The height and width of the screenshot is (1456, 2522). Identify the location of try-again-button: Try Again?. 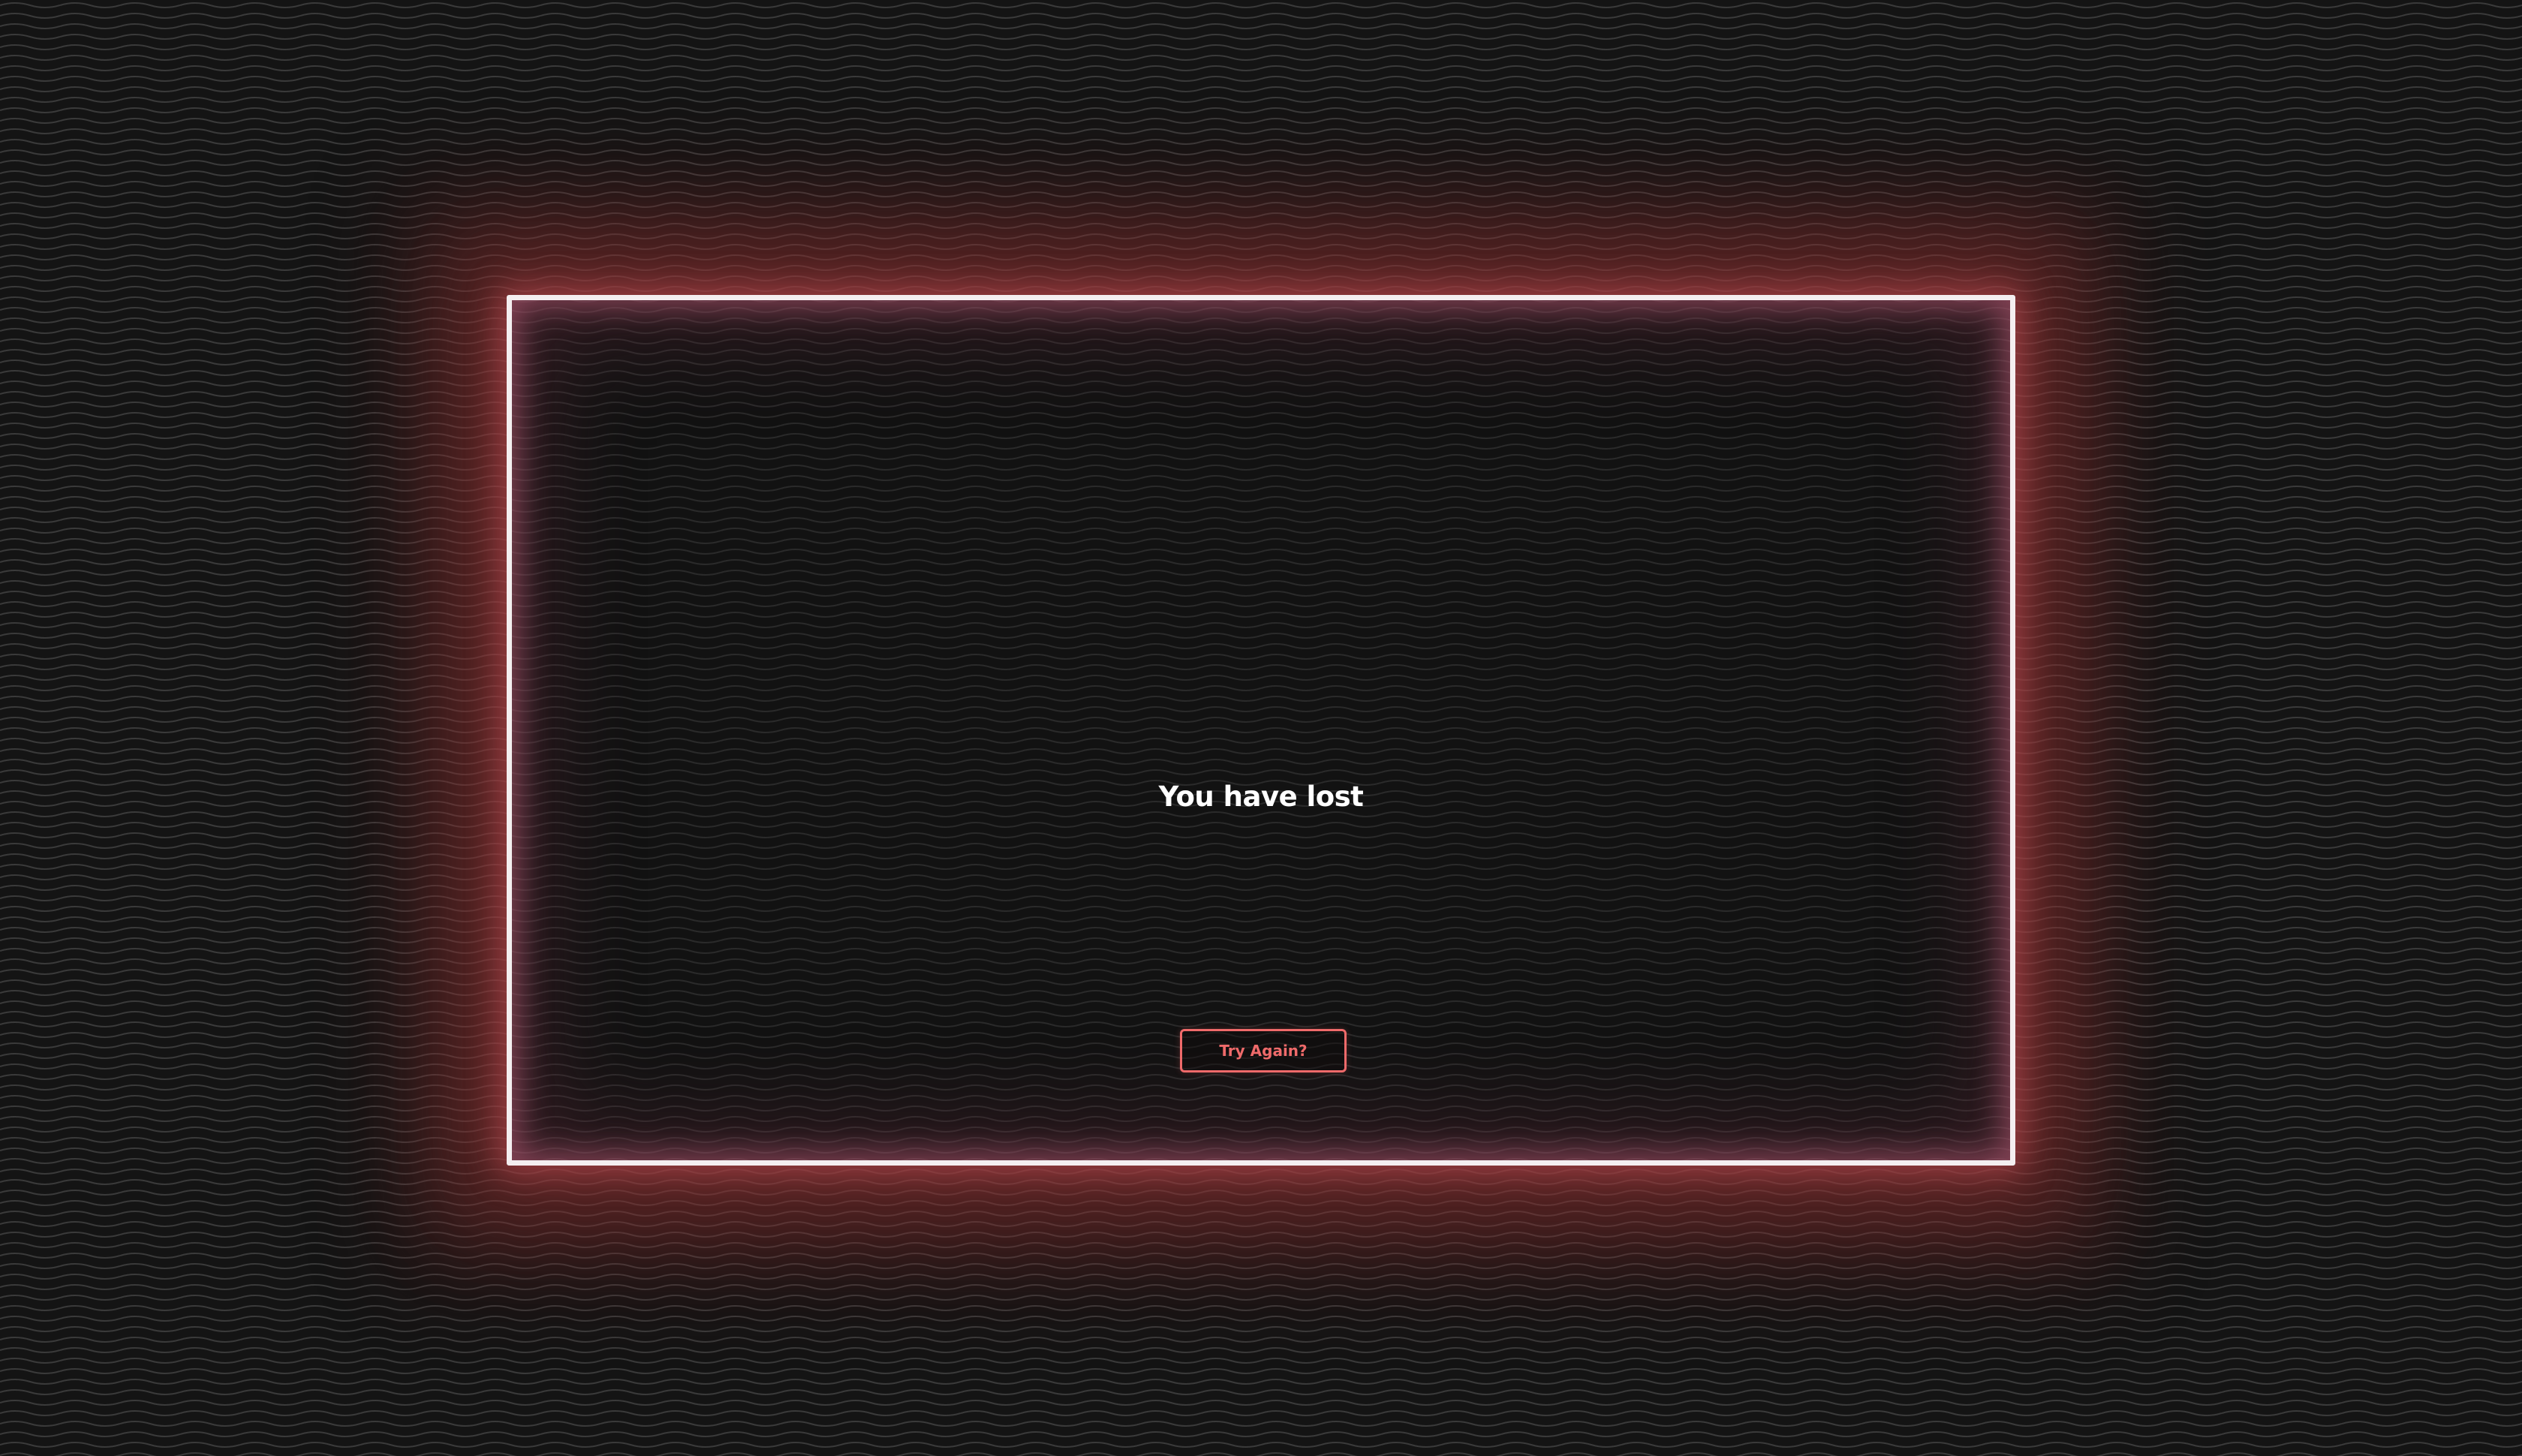
(1263, 1050).